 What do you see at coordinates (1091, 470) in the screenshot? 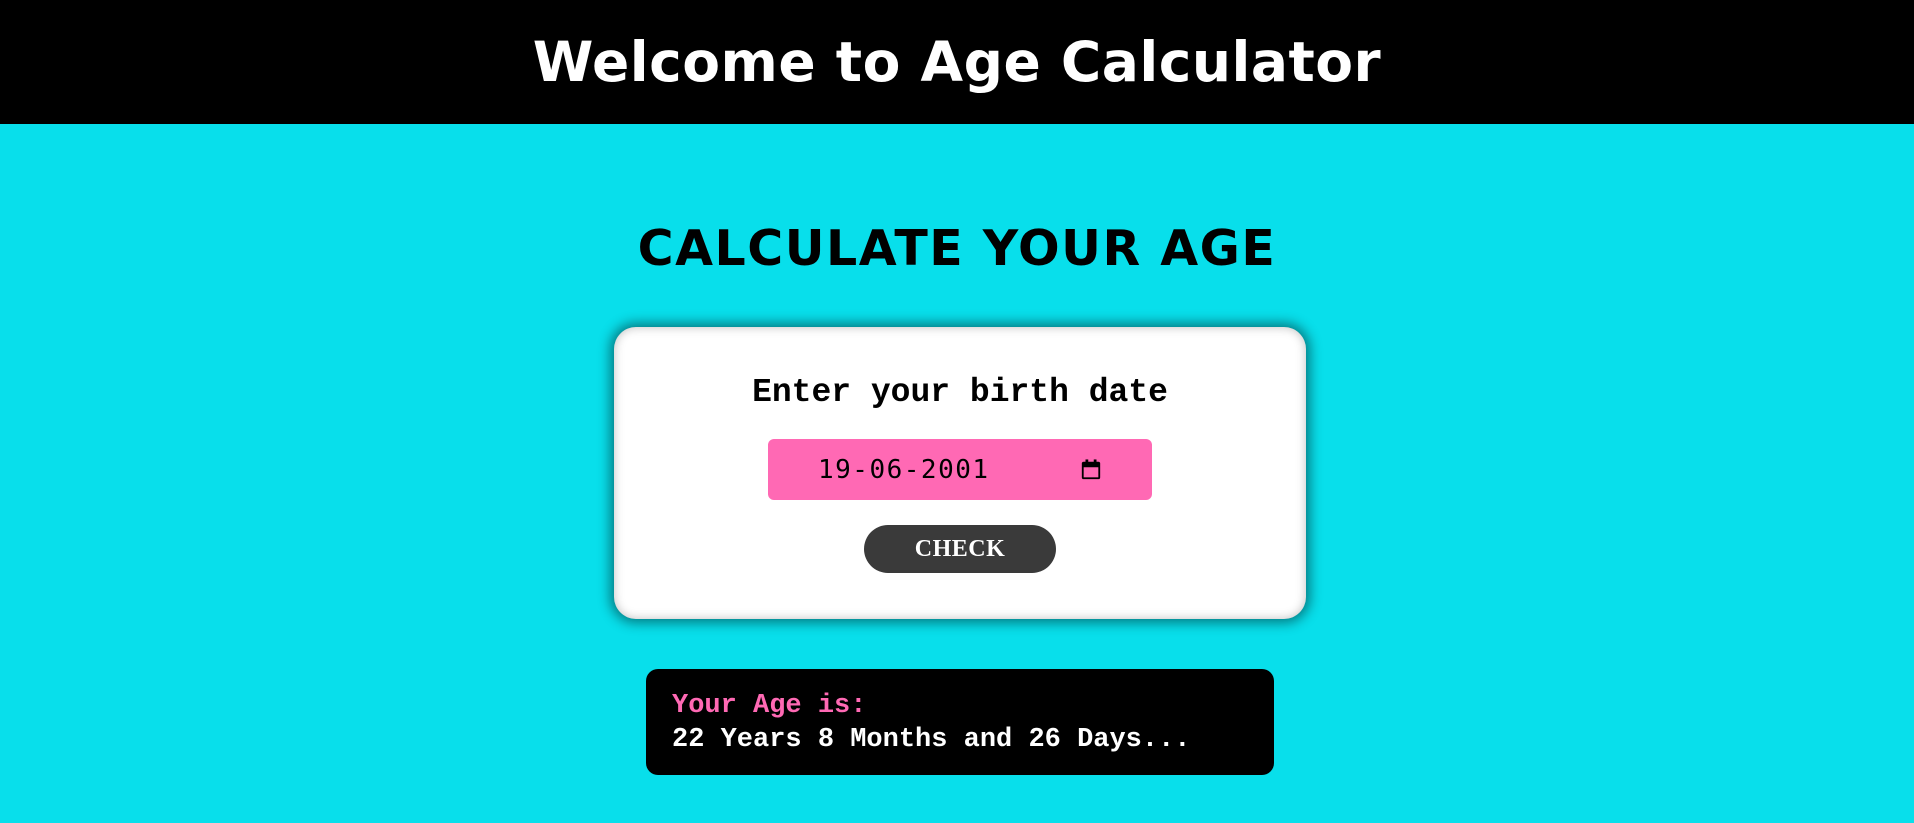
I see `calendar-icon` at bounding box center [1091, 470].